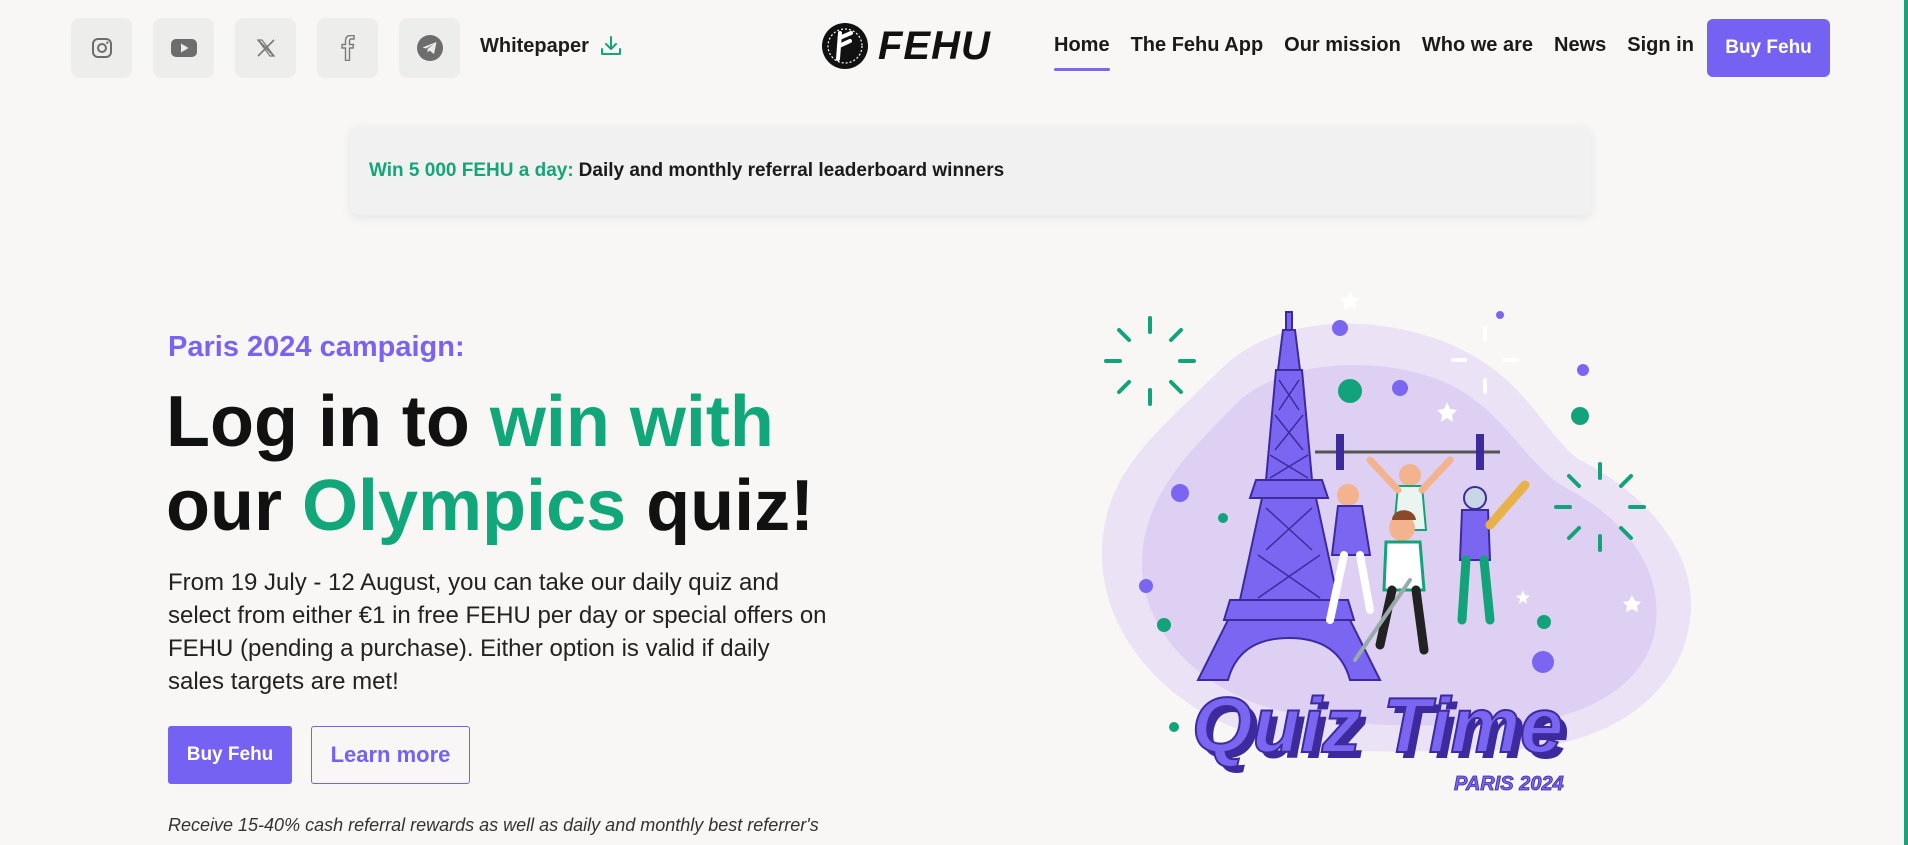 The height and width of the screenshot is (845, 1908). I want to click on hero-headline: Log in to win with our Olympics quiz!, so click(516, 464).